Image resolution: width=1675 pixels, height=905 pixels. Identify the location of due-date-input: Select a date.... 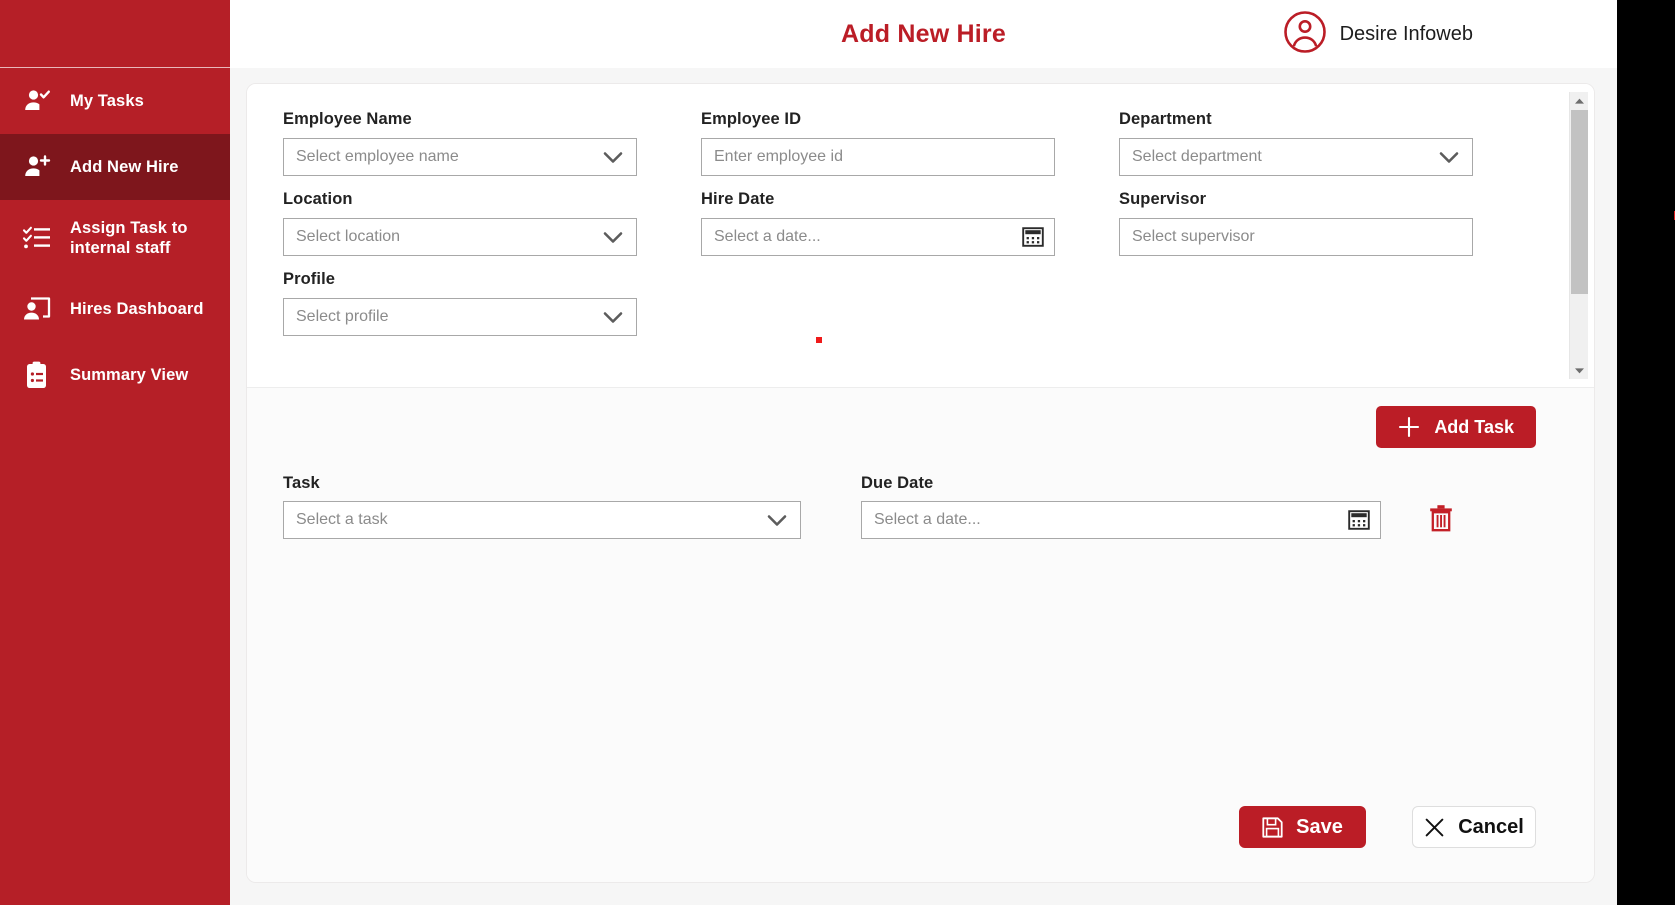
(1121, 520).